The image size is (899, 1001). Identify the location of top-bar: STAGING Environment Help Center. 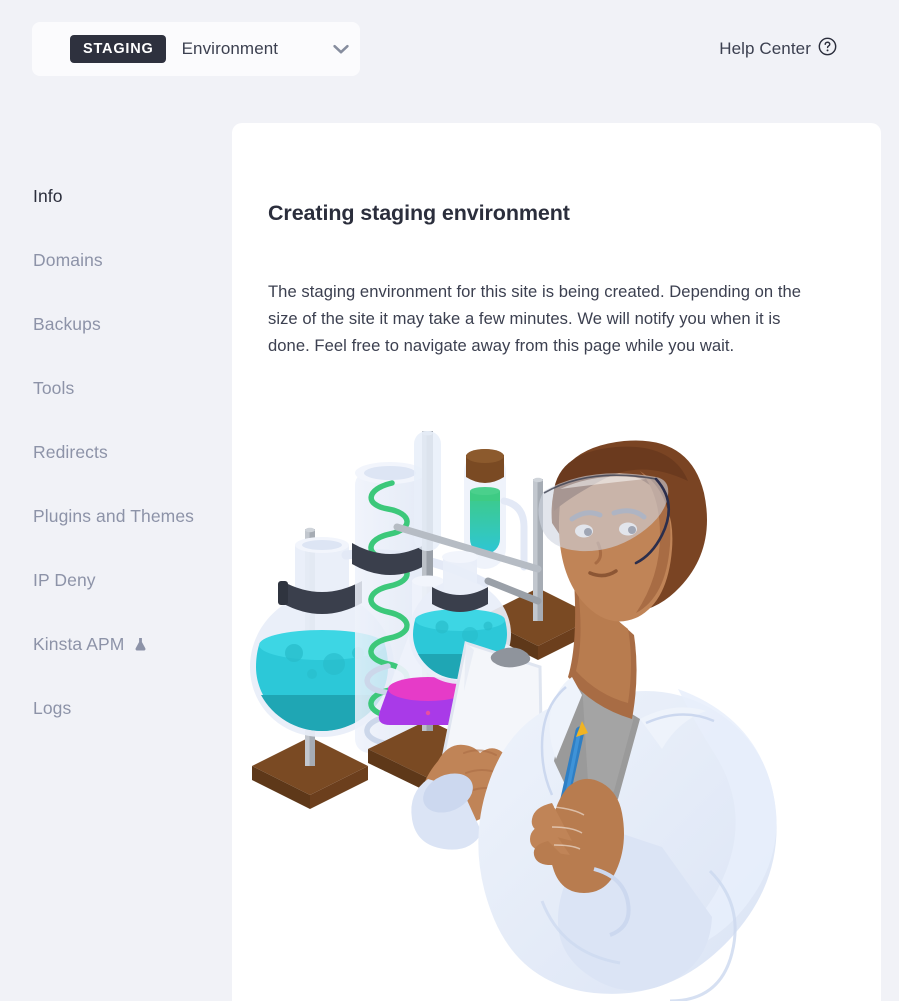
(449, 49).